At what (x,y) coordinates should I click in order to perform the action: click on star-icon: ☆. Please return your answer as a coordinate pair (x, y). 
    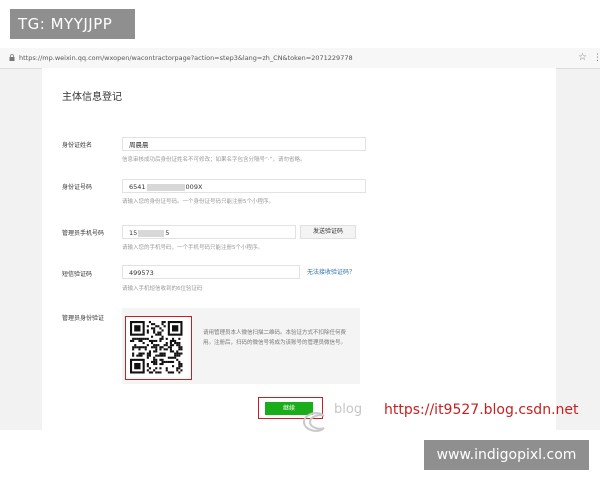
    Looking at the image, I should click on (582, 58).